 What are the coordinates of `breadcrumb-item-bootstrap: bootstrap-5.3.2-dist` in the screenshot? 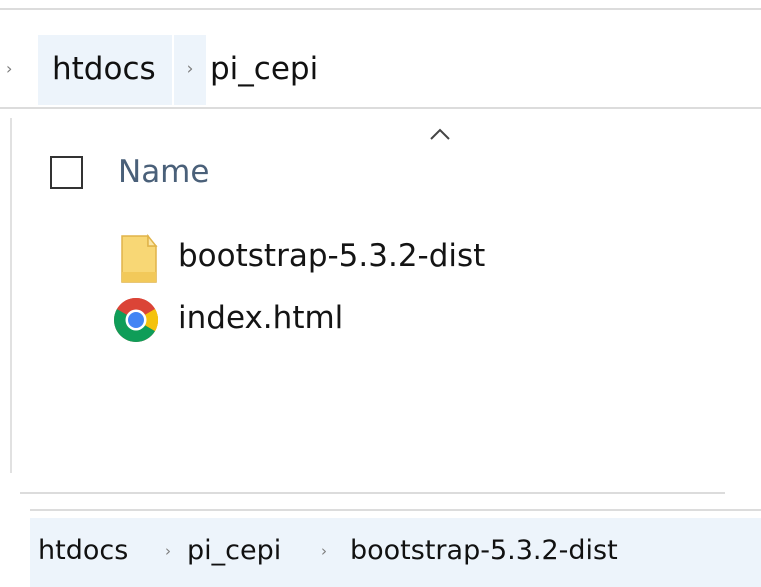 It's located at (484, 552).